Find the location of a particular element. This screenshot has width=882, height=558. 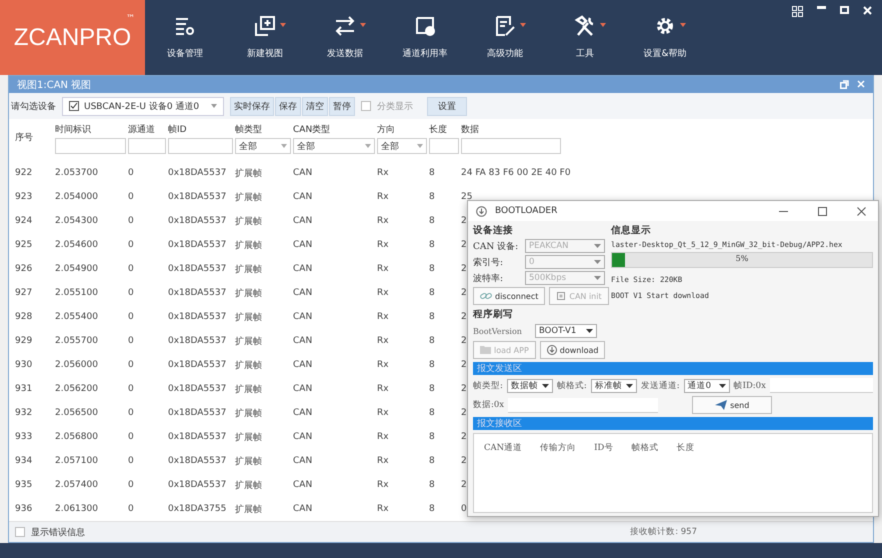

table-cell: 0 is located at coordinates (464, 509).